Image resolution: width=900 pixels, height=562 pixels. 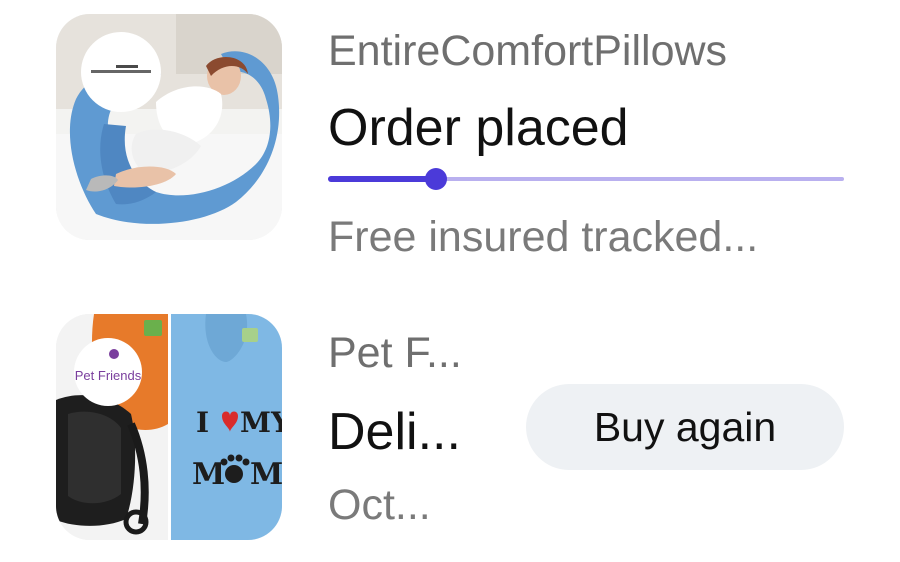 I want to click on hoodie-print-text: MY, so click(x=261, y=422).